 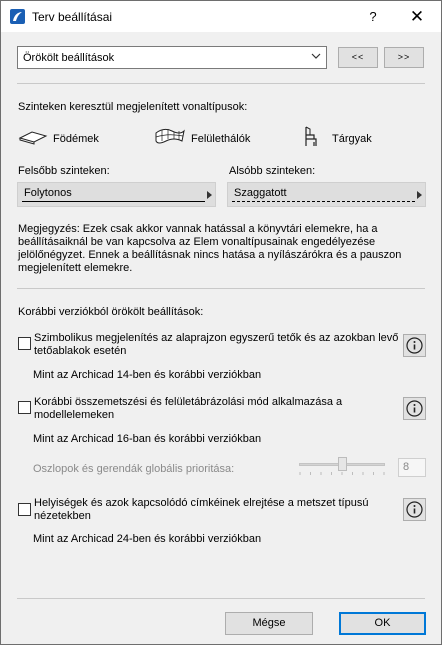 What do you see at coordinates (382, 623) in the screenshot?
I see `ok-button: OK` at bounding box center [382, 623].